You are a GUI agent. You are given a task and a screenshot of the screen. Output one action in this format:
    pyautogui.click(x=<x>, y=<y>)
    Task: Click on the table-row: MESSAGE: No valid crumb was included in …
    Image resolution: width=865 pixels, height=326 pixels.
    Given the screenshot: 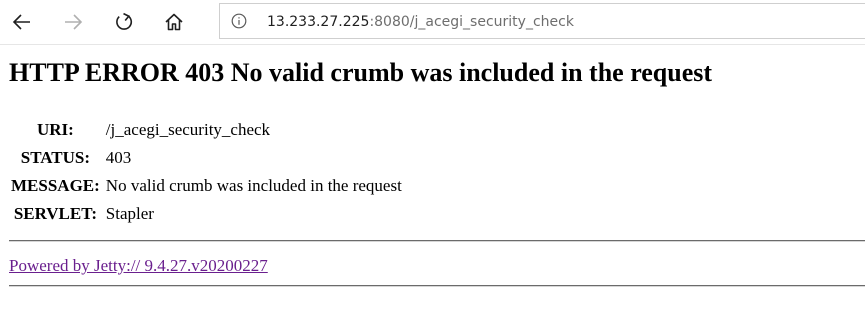 What is the action you would take?
    pyautogui.click(x=206, y=186)
    